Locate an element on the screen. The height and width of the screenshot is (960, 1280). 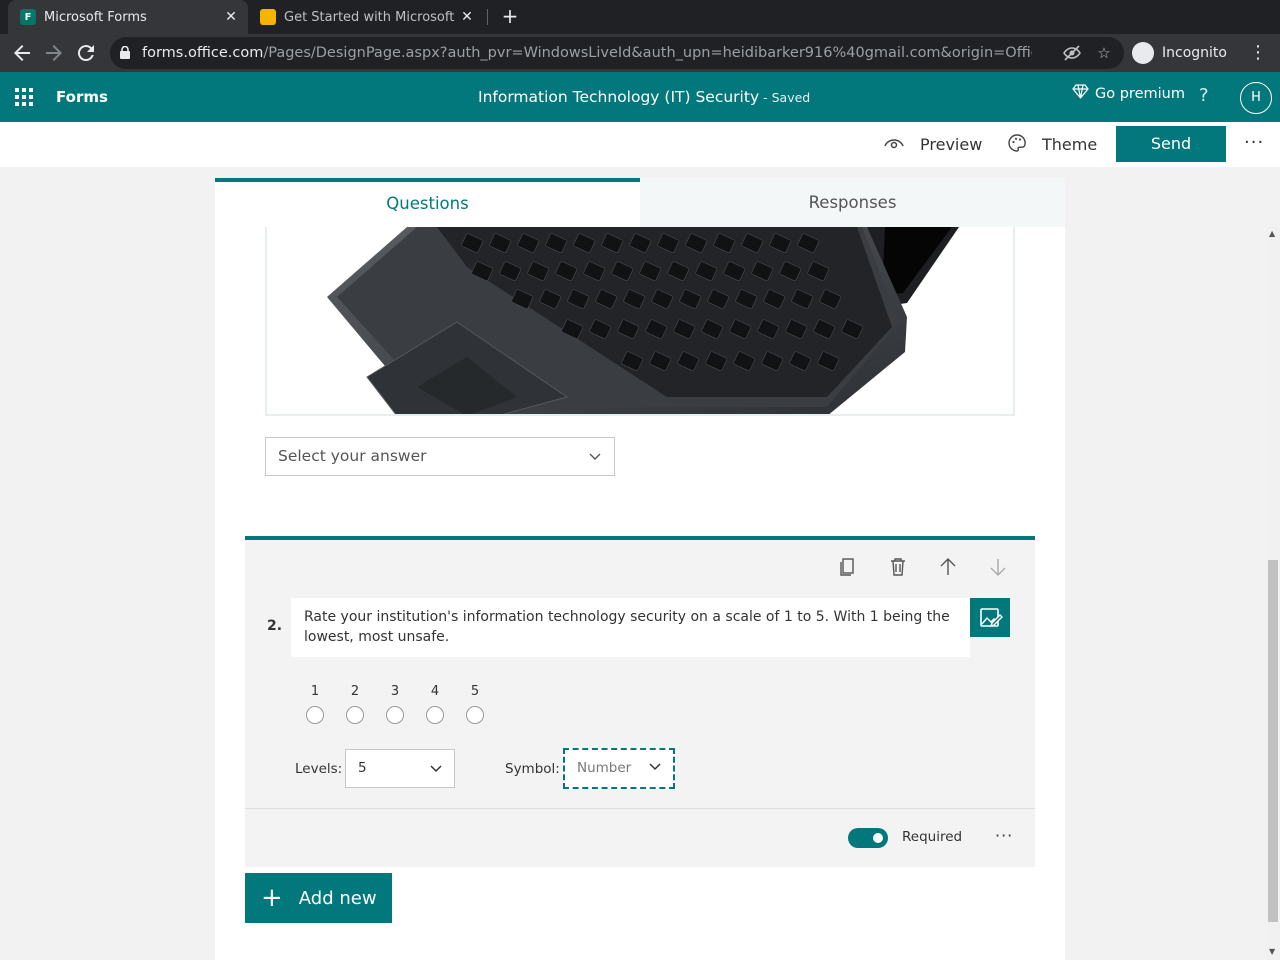
add-new-button: + Add new is located at coordinates (318, 898).